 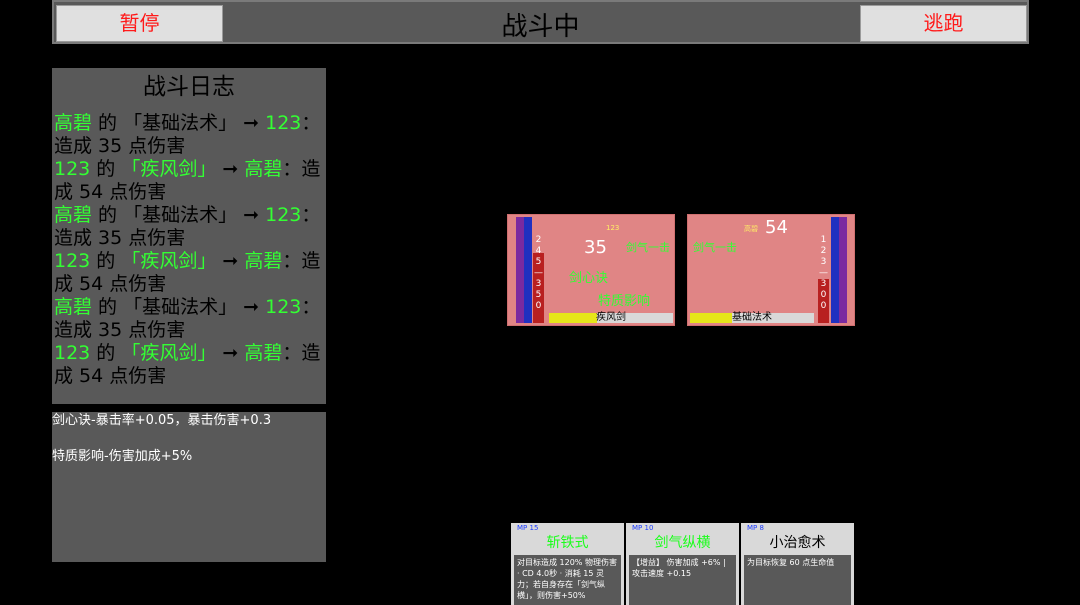 I want to click on trait-label: 剑心诀, so click(x=589, y=278).